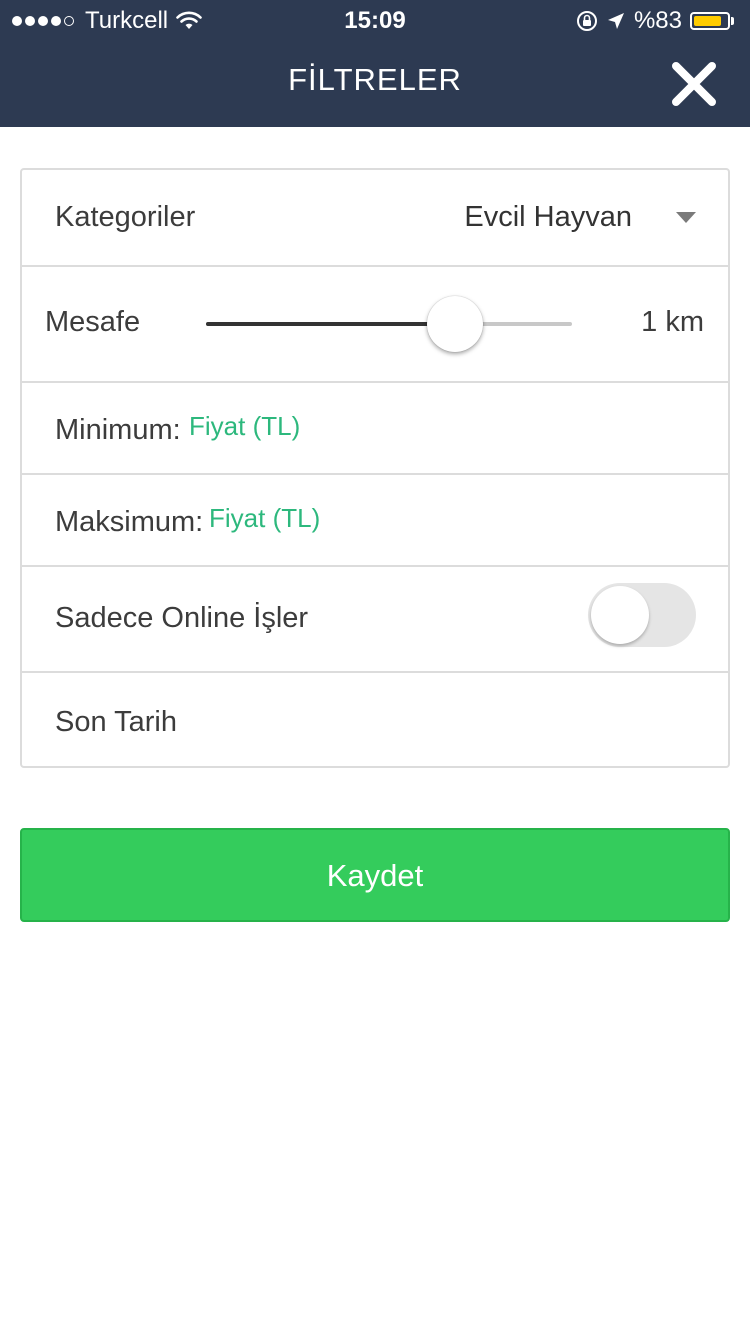 Image resolution: width=750 pixels, height=1334 pixels. I want to click on navigation-bar: Turkcell 15:09 %83 FİLTRELER, so click(375, 63).